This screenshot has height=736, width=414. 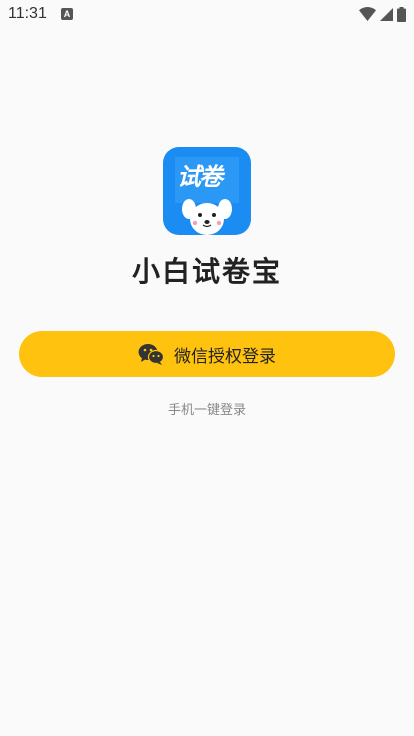 What do you see at coordinates (367, 14) in the screenshot?
I see `wifi-icon` at bounding box center [367, 14].